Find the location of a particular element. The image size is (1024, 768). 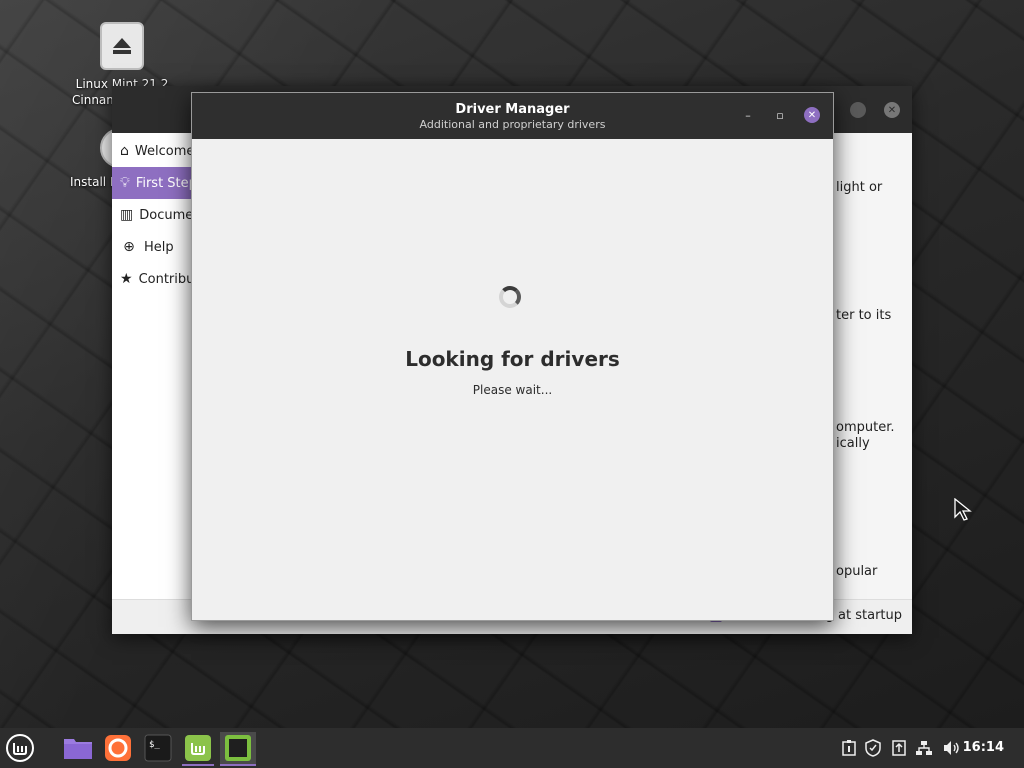

window-subtitle: Additional and proprietary drivers is located at coordinates (512, 124).